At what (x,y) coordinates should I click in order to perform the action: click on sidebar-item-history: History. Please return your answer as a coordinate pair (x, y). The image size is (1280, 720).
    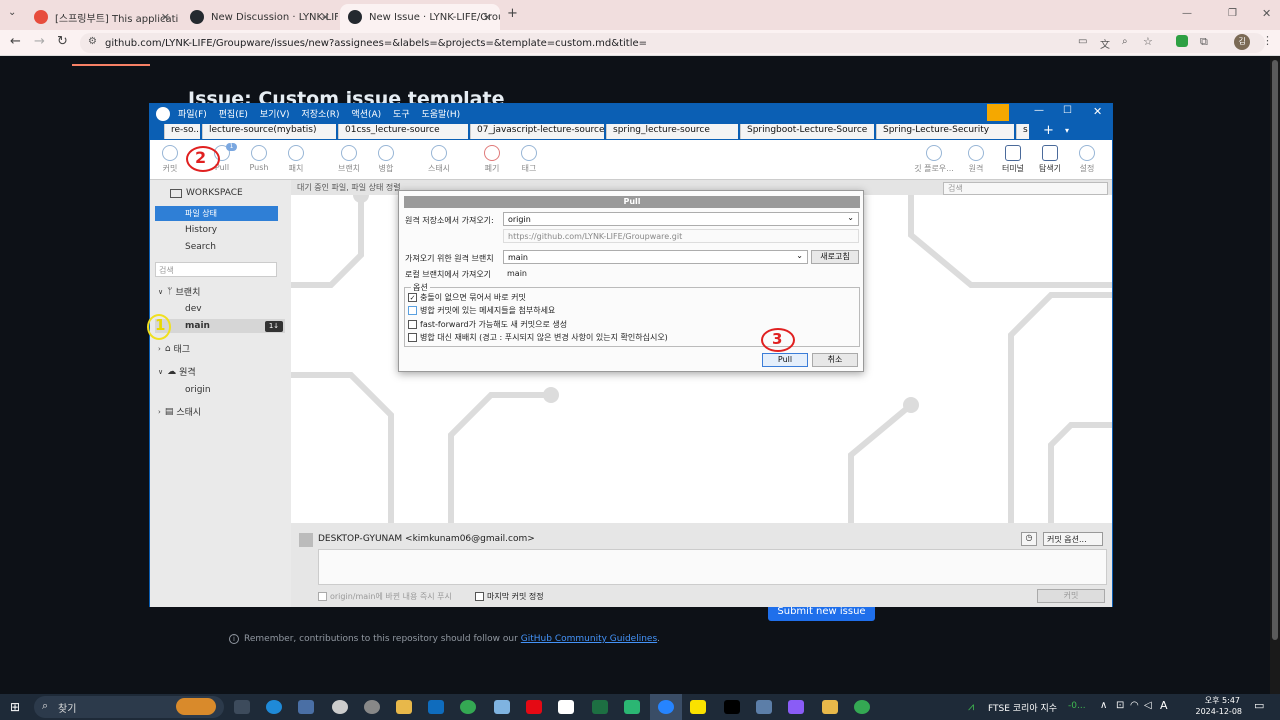
    Looking at the image, I should click on (201, 230).